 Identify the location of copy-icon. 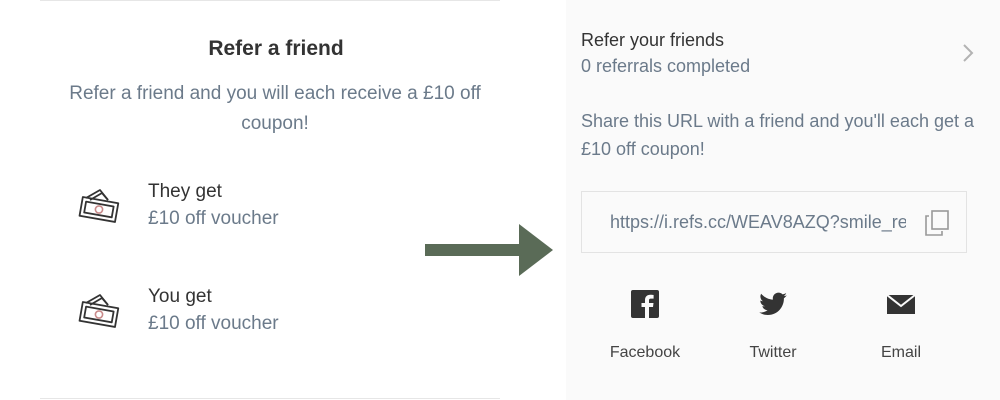
(937, 223).